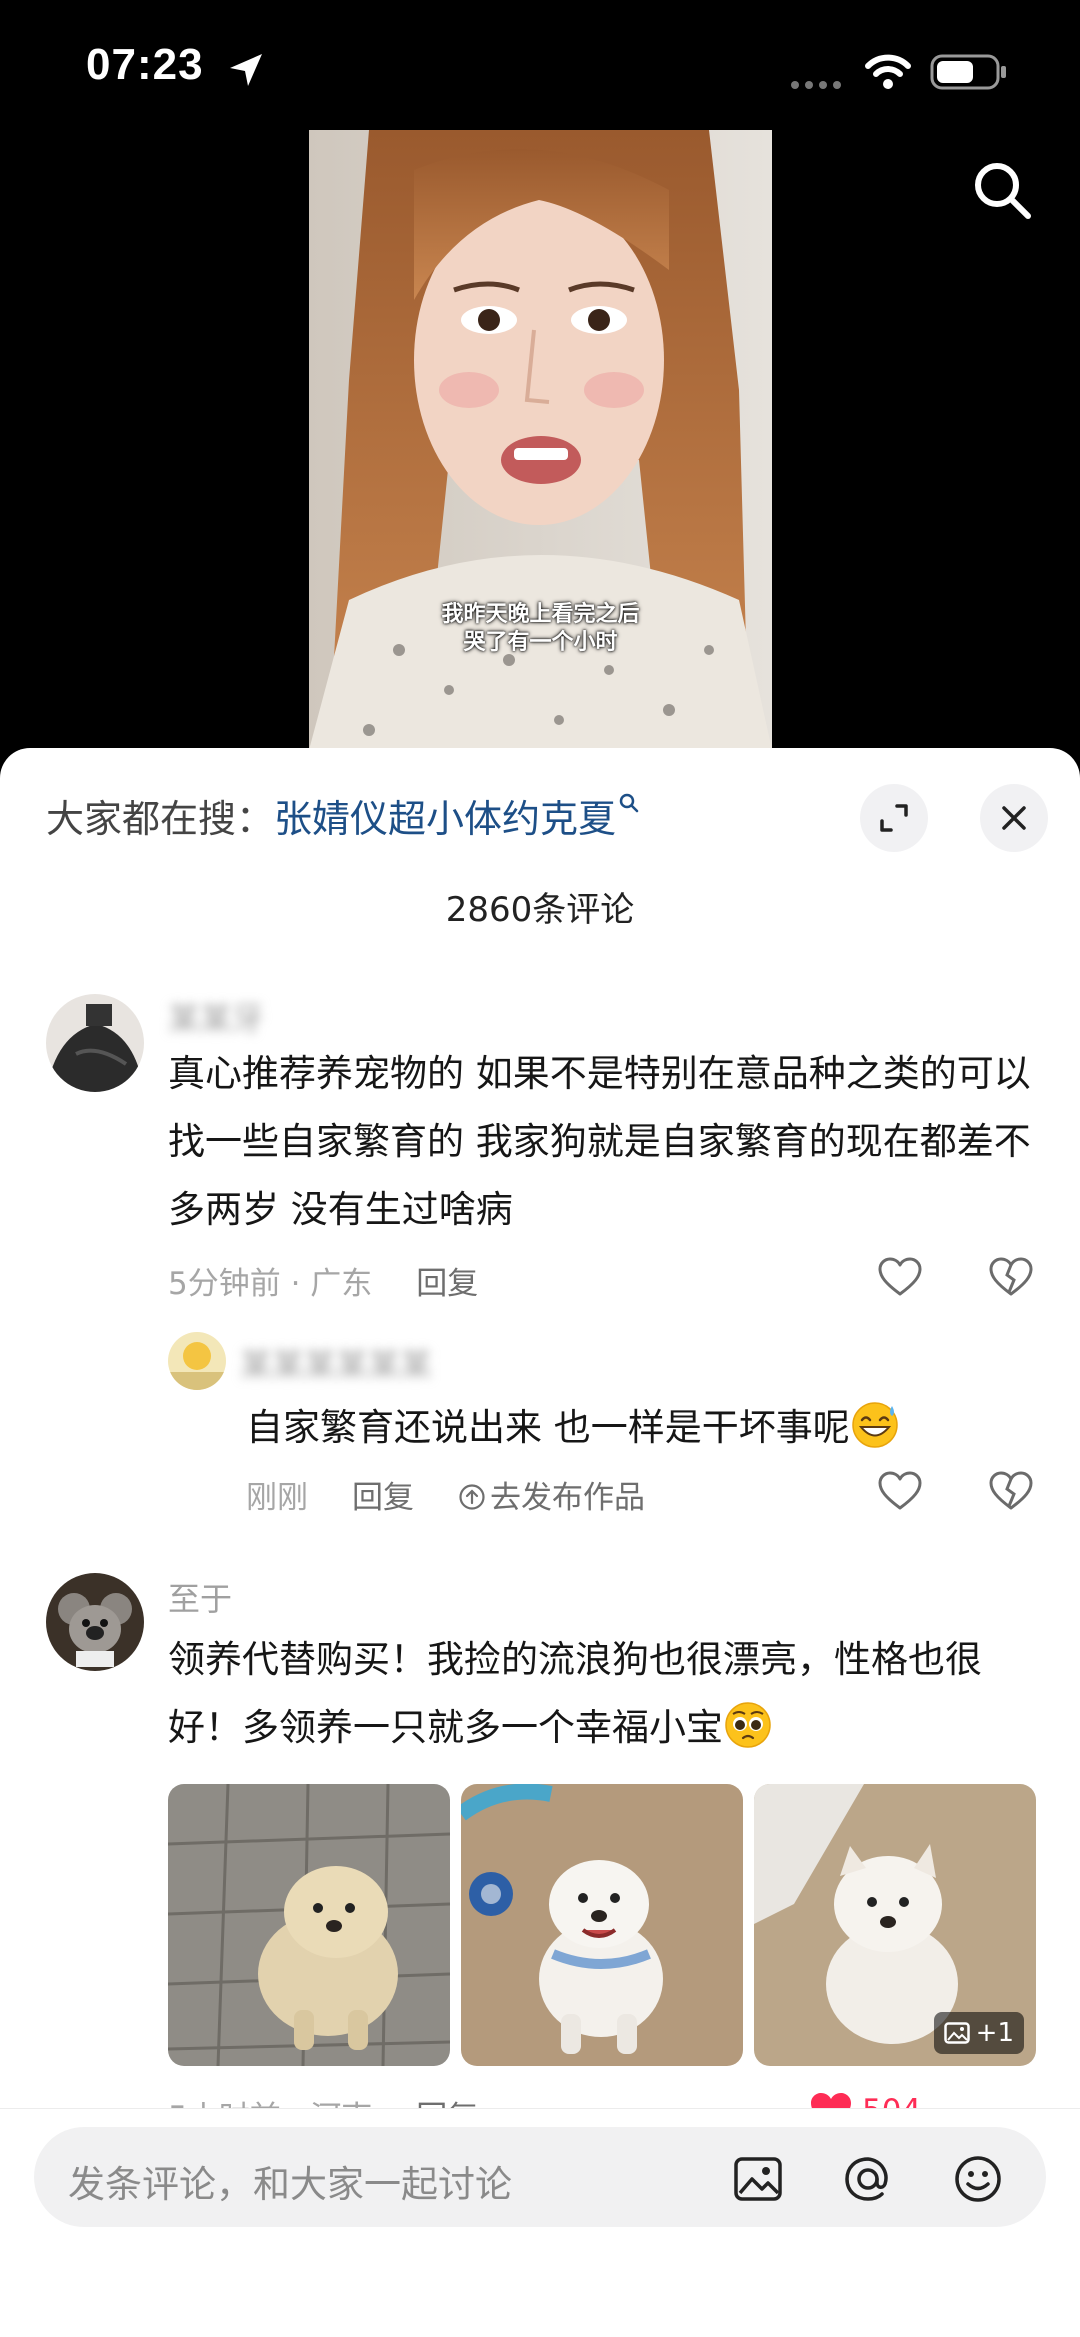  What do you see at coordinates (540, 65) in the screenshot?
I see `status-bar: 07:23` at bounding box center [540, 65].